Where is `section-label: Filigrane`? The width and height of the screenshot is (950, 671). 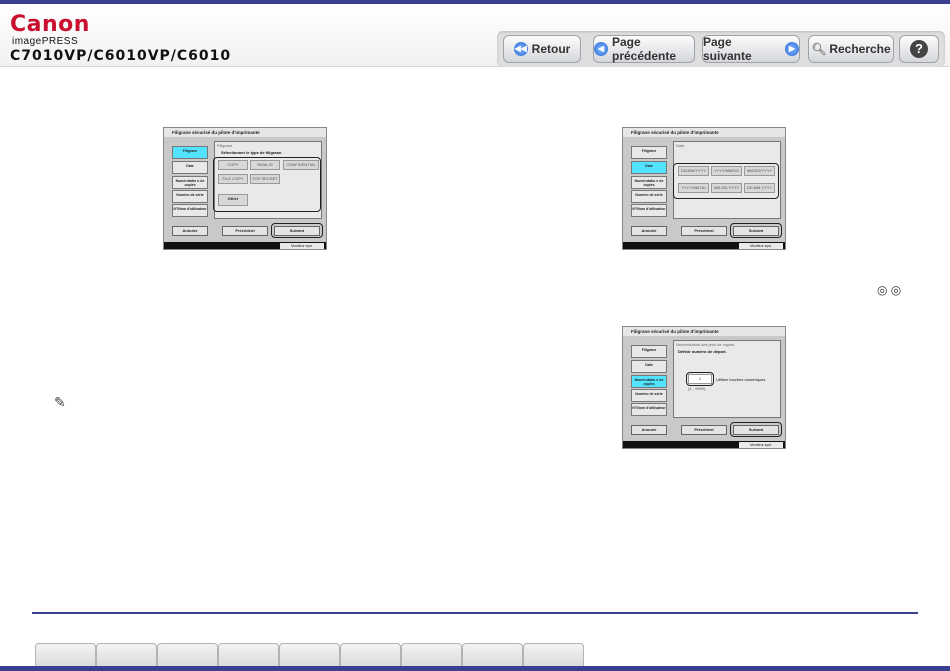
section-label: Filigrane is located at coordinates (225, 145).